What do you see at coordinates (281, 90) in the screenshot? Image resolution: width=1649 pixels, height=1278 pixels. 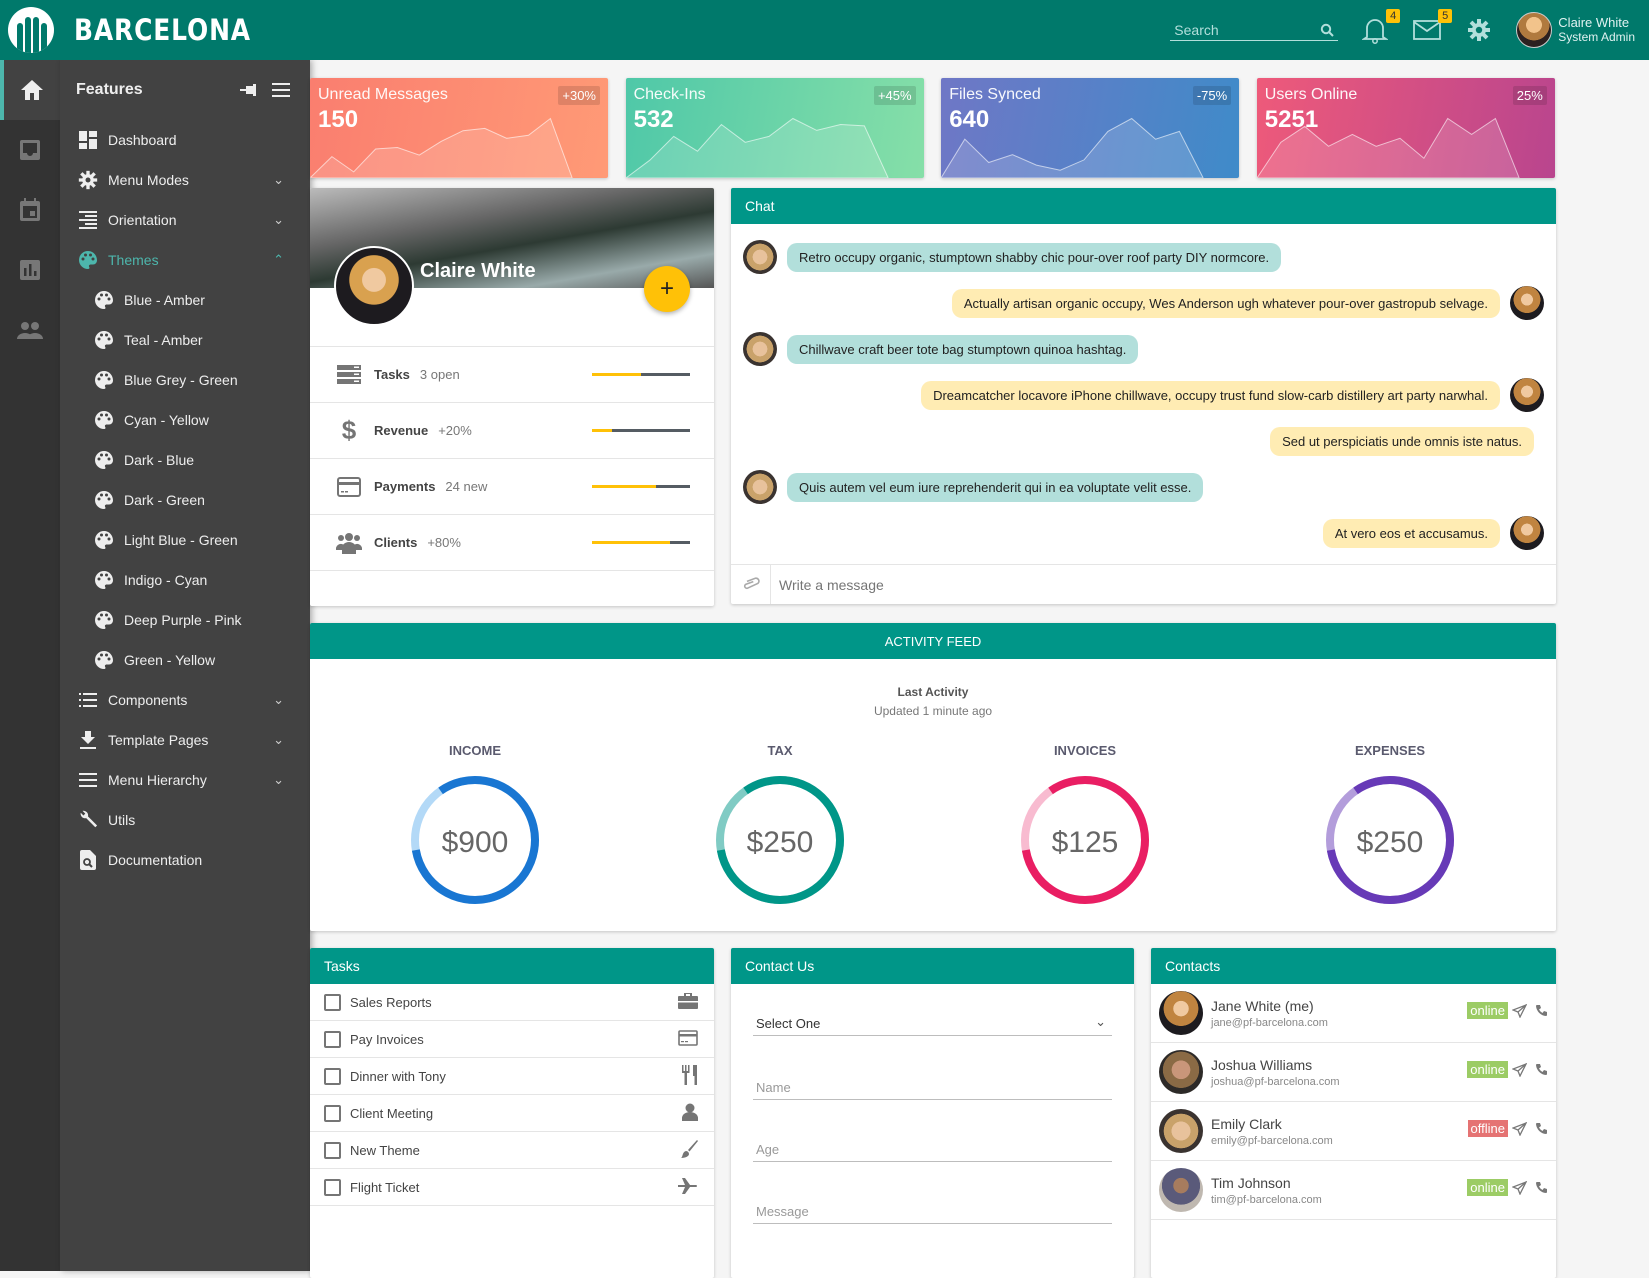 I see `hamburger-menu-icon` at bounding box center [281, 90].